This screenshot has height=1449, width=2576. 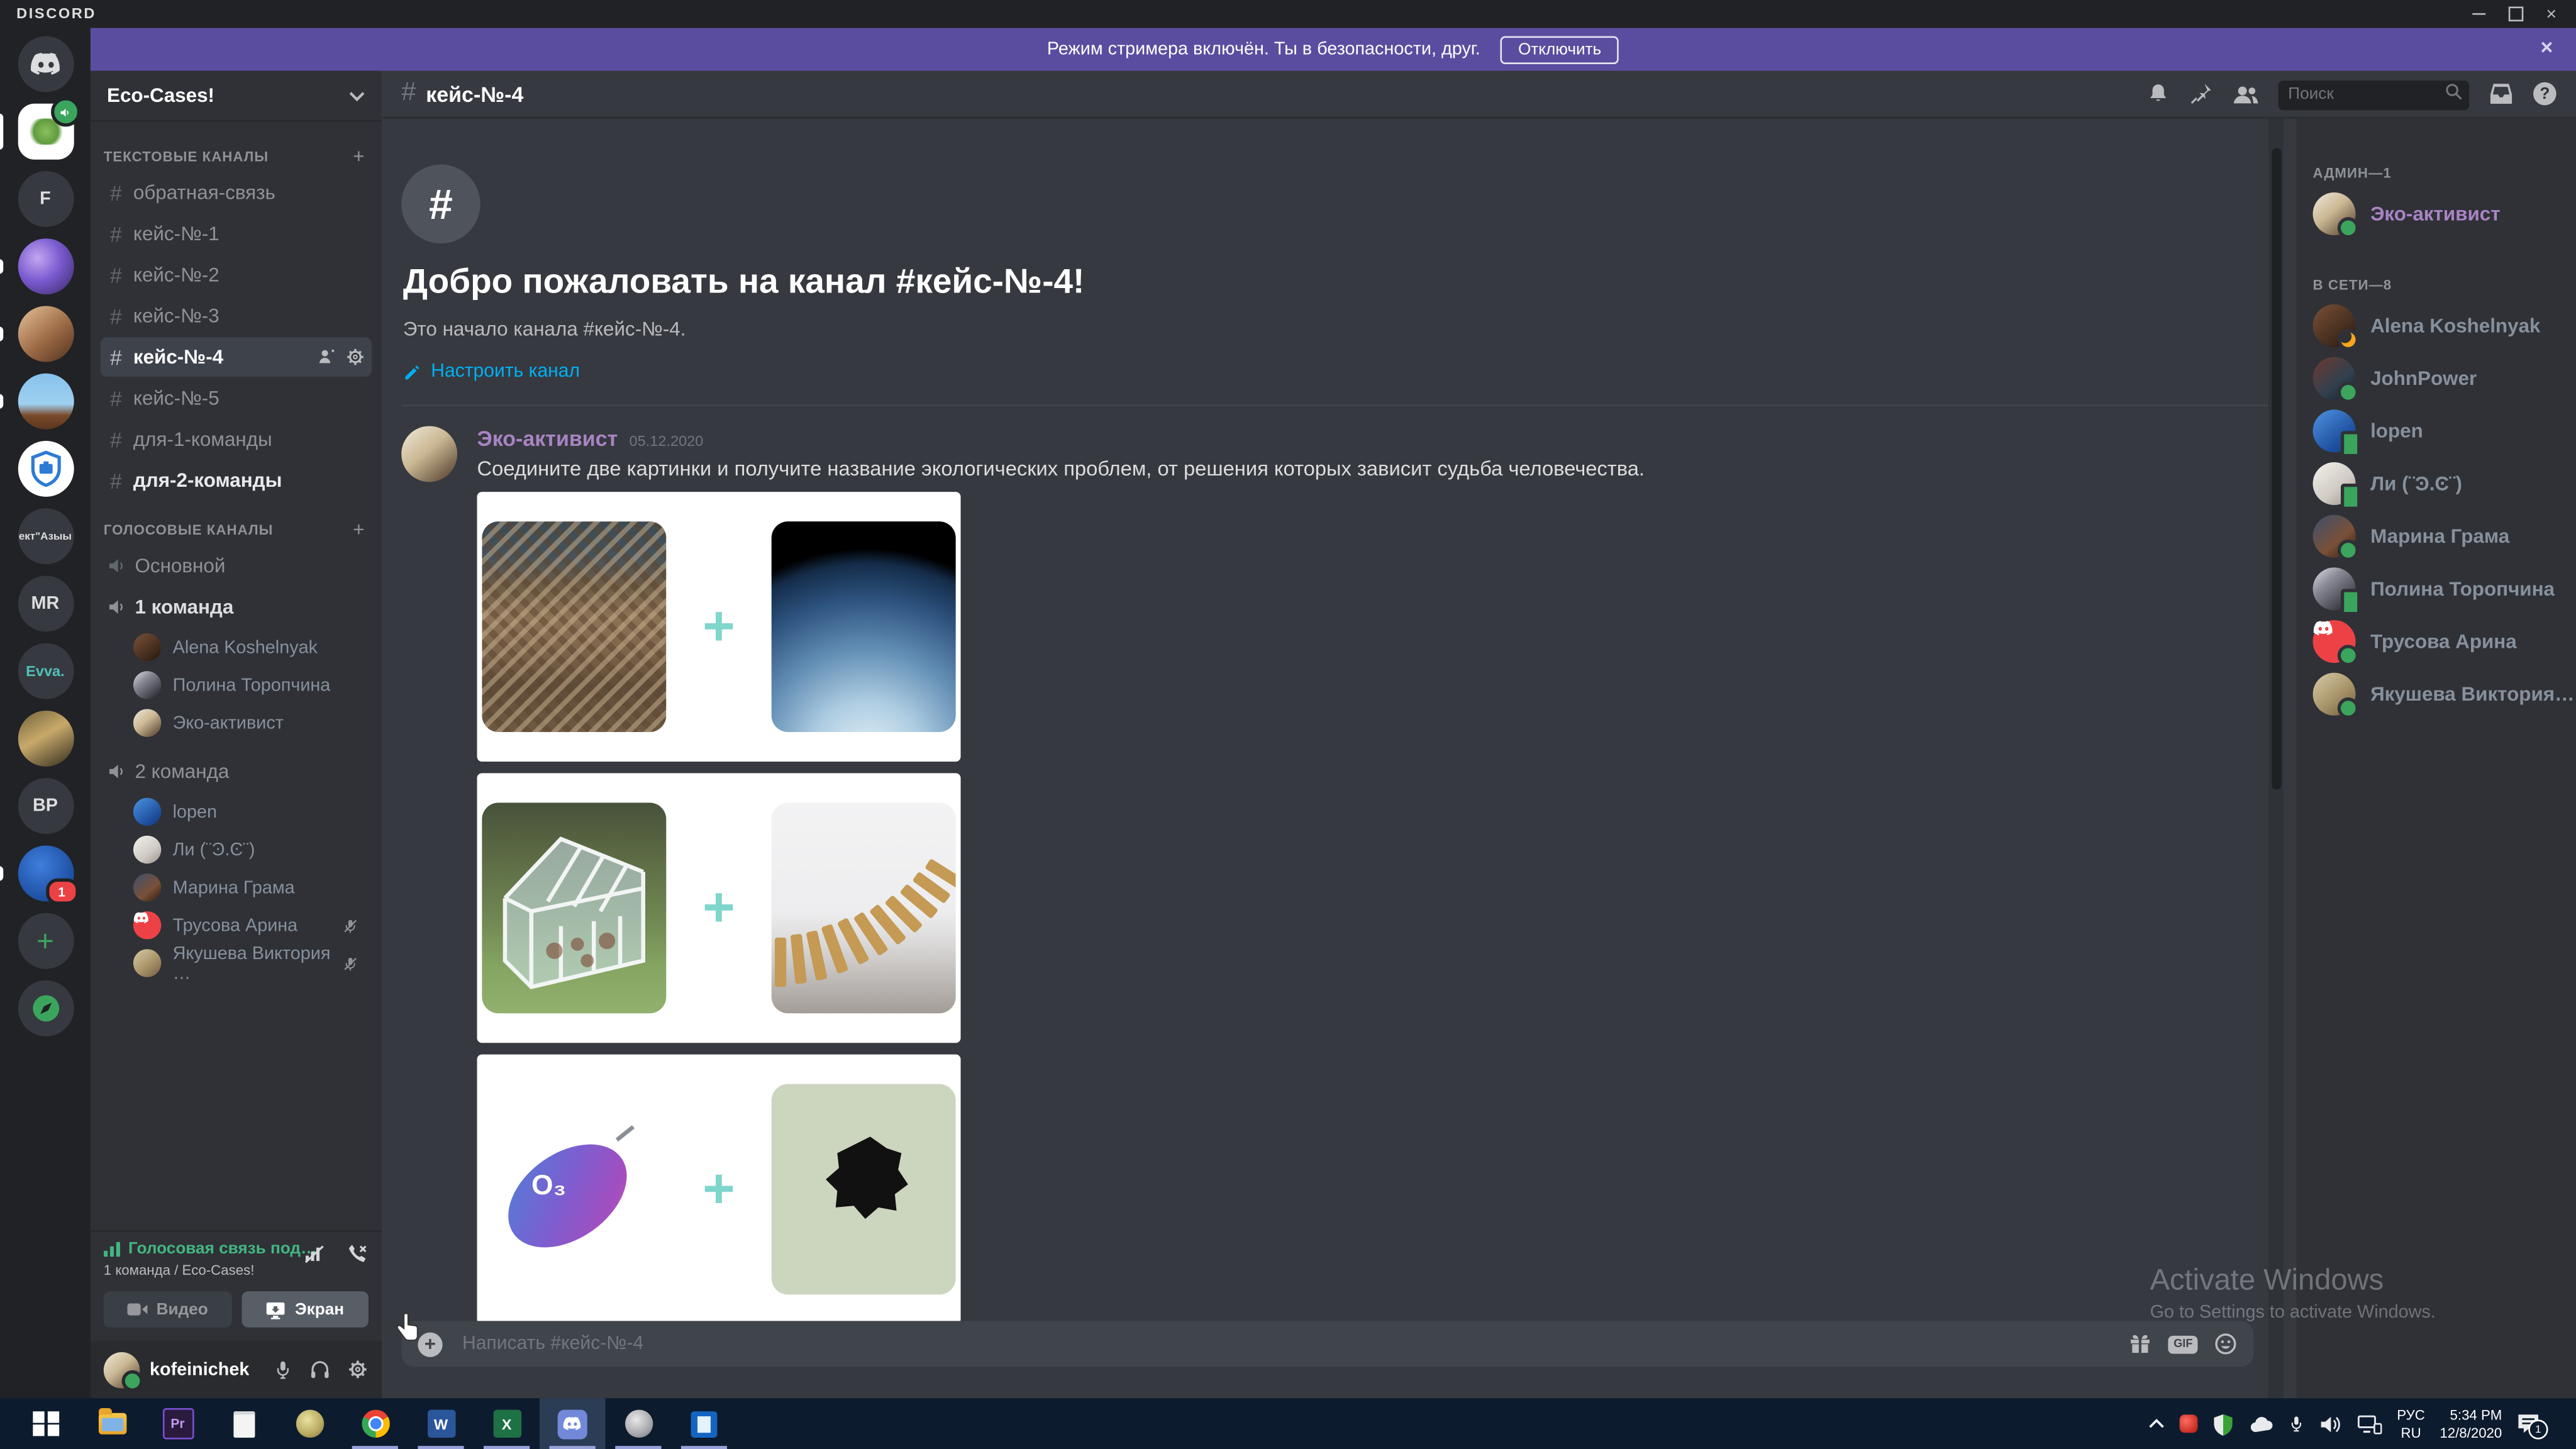 What do you see at coordinates (2370, 1424) in the screenshot?
I see `tray-network-icon` at bounding box center [2370, 1424].